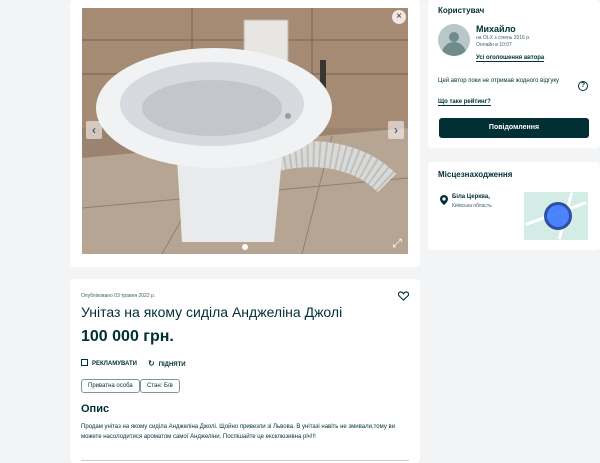 This screenshot has width=600, height=463. Describe the element at coordinates (151, 363) in the screenshot. I see `refresh-icon: ↻` at that location.